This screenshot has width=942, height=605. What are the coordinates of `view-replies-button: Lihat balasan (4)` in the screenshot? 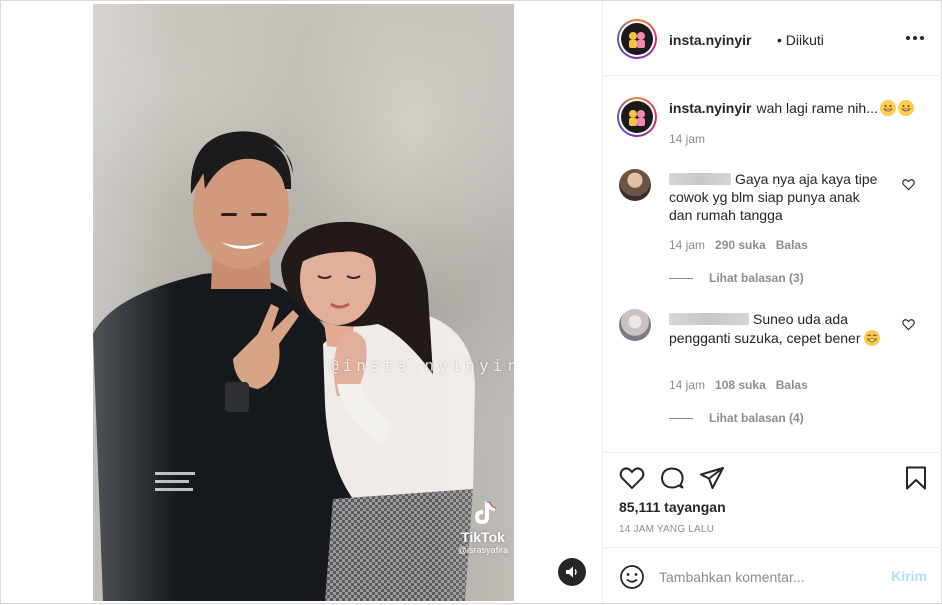 It's located at (736, 418).